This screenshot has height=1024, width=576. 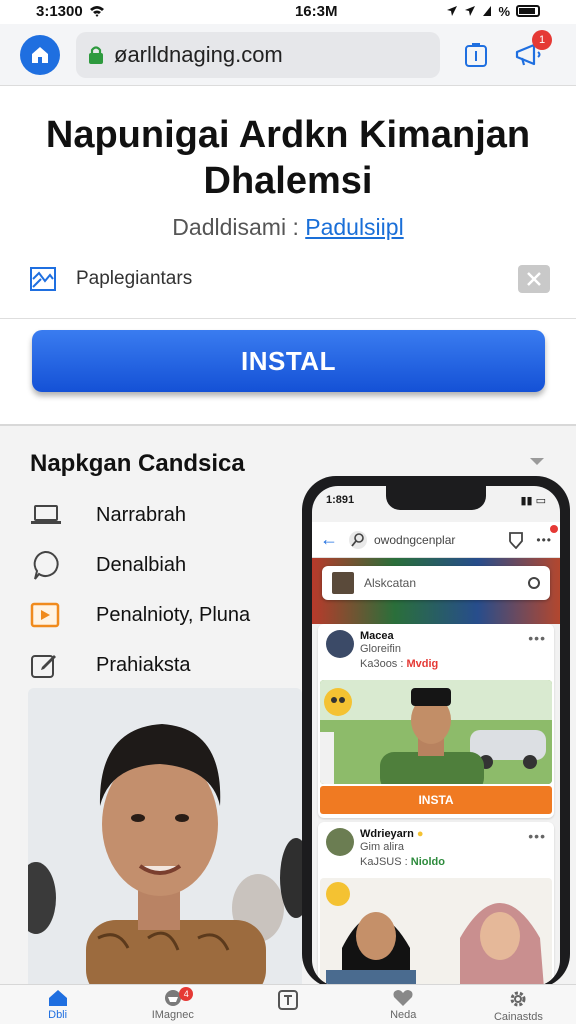 I want to click on post-stat-label: KaJSUS :, so click(x=384, y=862).